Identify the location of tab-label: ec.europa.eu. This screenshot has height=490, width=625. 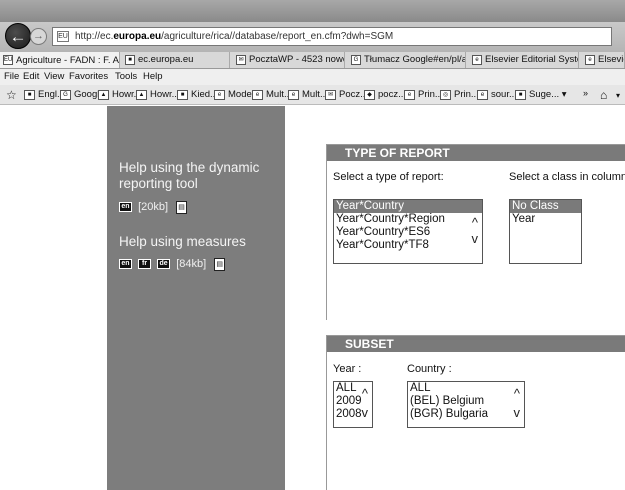
(166, 59).